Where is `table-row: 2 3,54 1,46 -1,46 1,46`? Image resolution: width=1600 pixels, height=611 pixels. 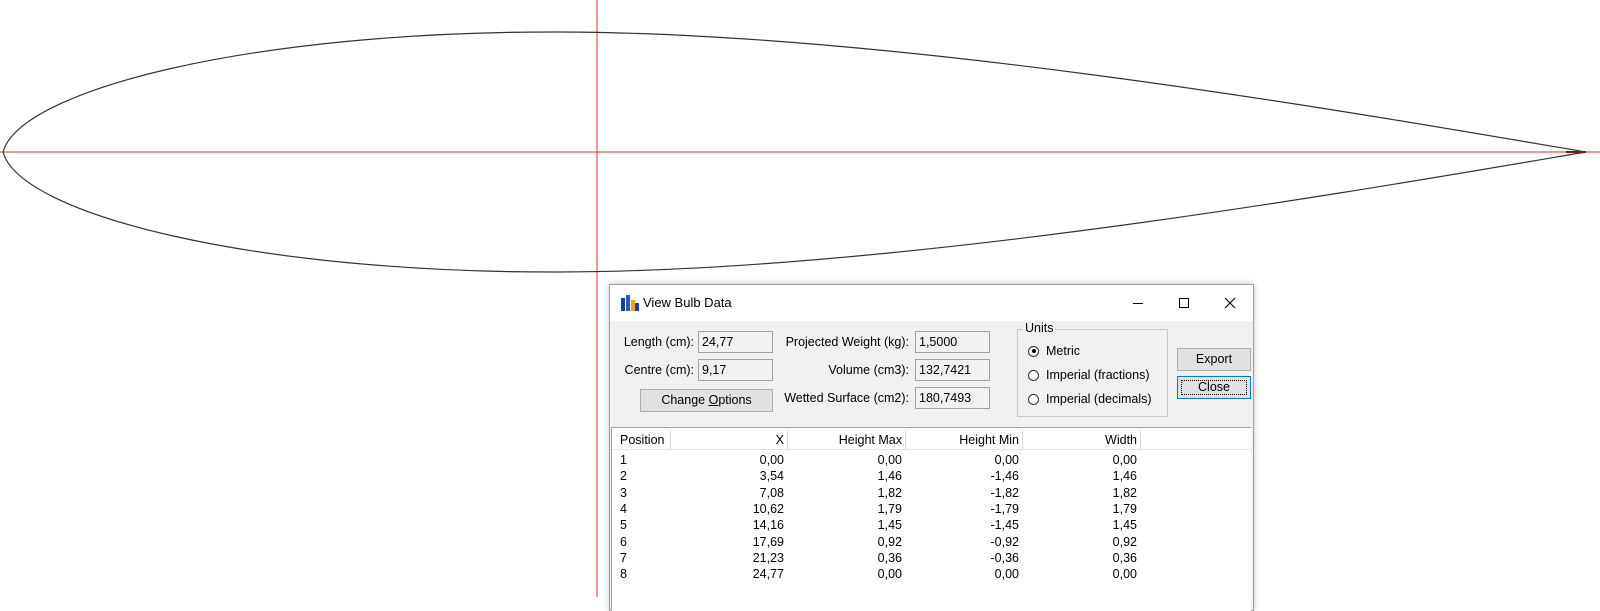
table-row: 2 3,54 1,46 -1,46 1,46 is located at coordinates (931, 476).